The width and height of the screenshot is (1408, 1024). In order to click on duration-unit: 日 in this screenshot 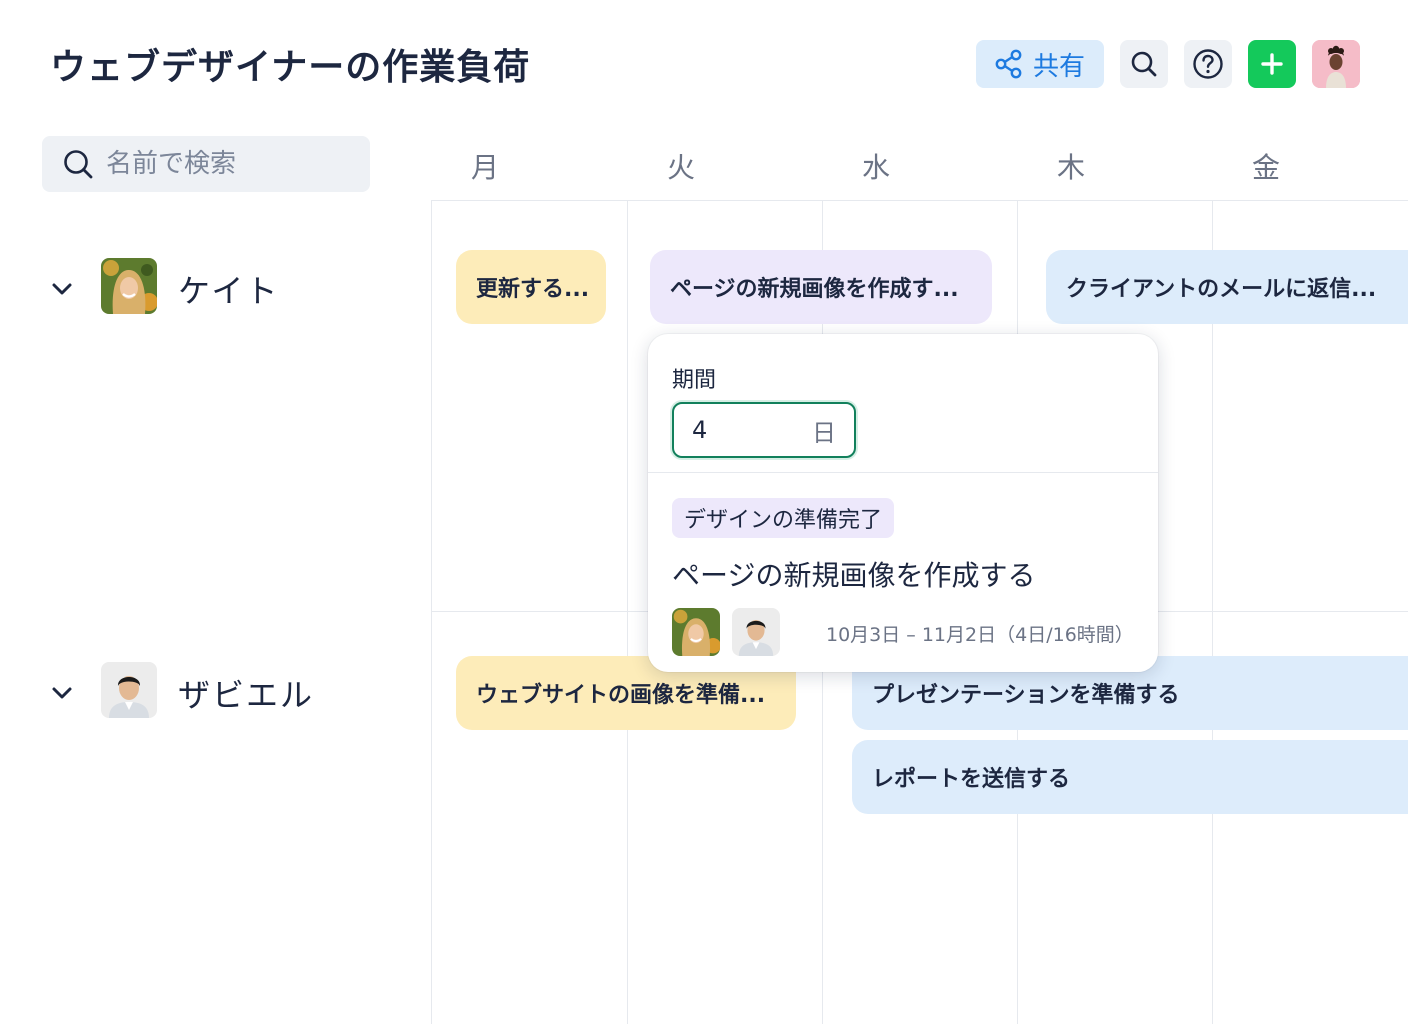, I will do `click(824, 432)`.